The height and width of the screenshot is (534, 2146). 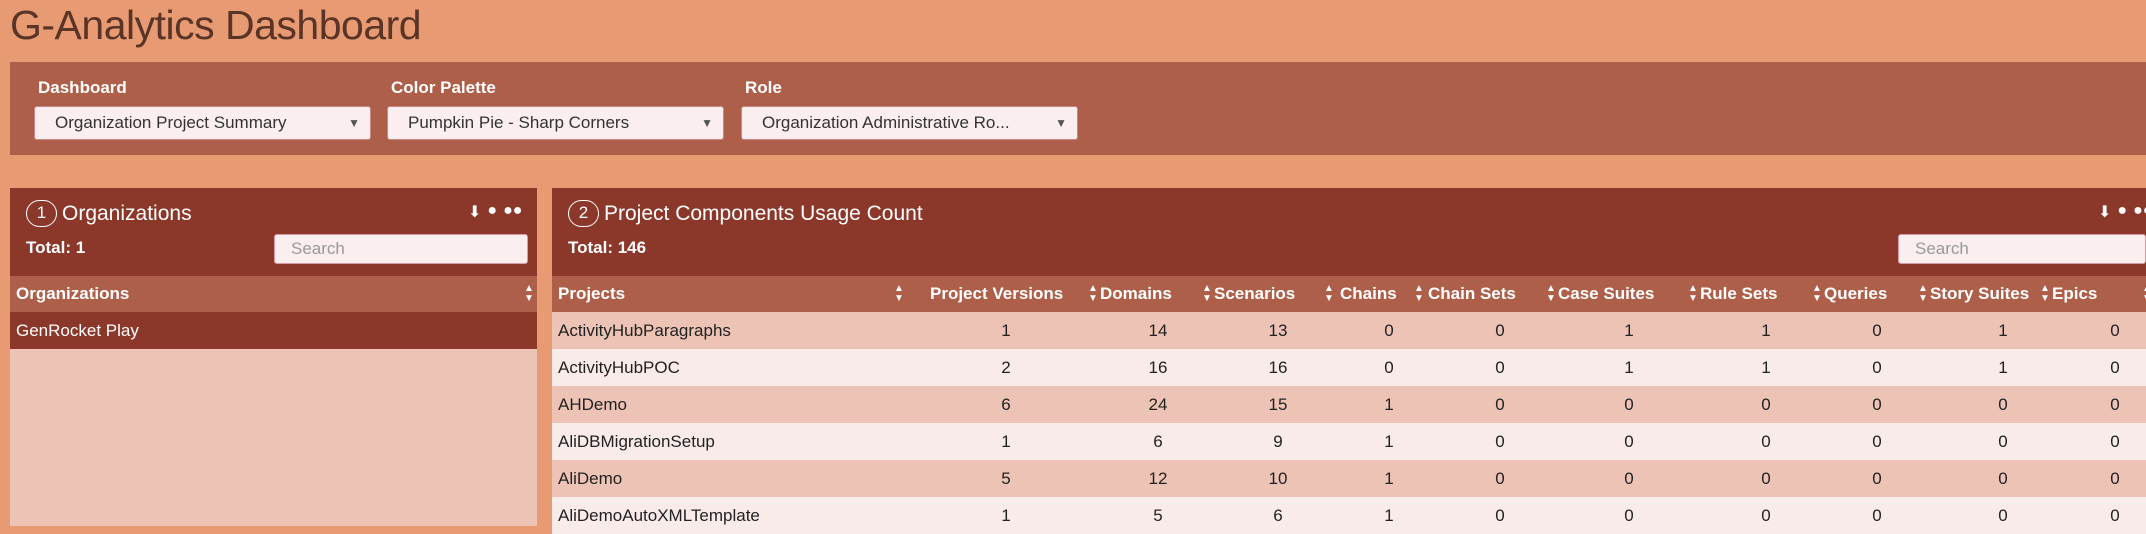 I want to click on organizations-column-header: Organizations ▲ ▼, so click(x=273, y=294).